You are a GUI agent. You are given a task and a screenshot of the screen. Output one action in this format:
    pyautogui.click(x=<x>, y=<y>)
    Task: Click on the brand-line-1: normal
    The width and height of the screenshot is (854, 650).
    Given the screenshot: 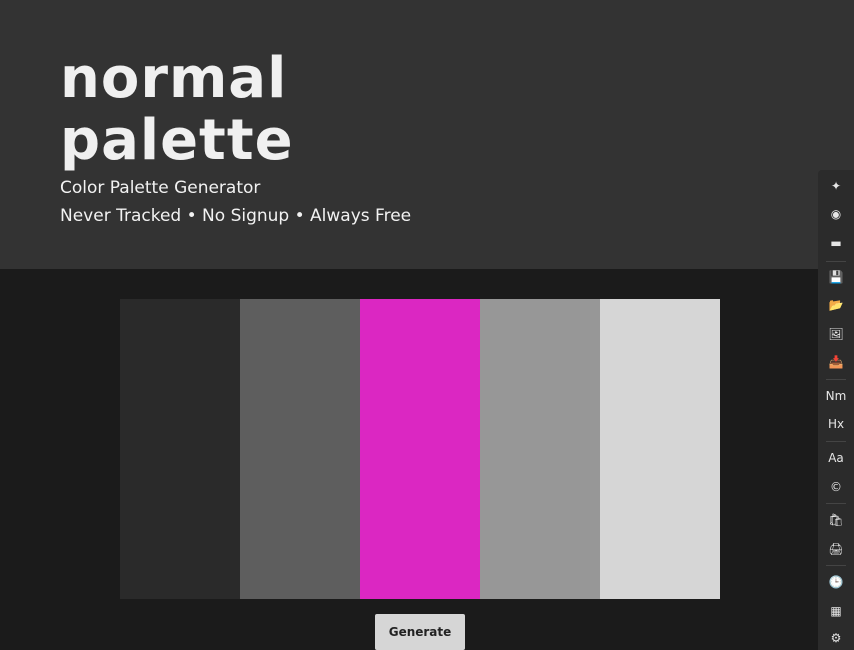 What is the action you would take?
    pyautogui.click(x=174, y=78)
    